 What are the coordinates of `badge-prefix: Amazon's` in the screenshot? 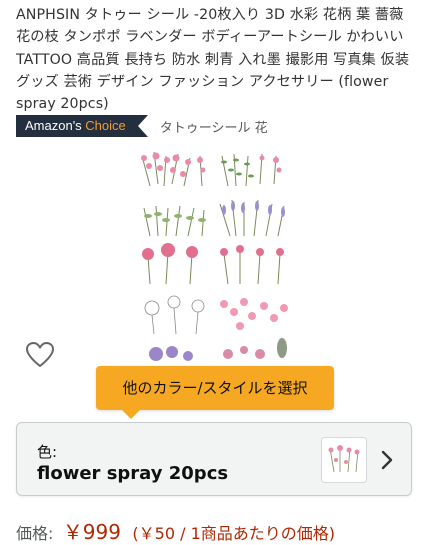 It's located at (53, 125).